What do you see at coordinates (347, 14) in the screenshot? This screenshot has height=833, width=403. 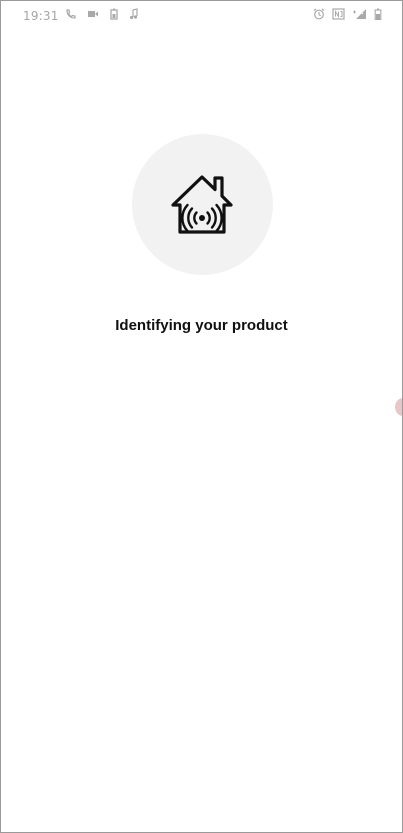 I see `status-right-icons` at bounding box center [347, 14].